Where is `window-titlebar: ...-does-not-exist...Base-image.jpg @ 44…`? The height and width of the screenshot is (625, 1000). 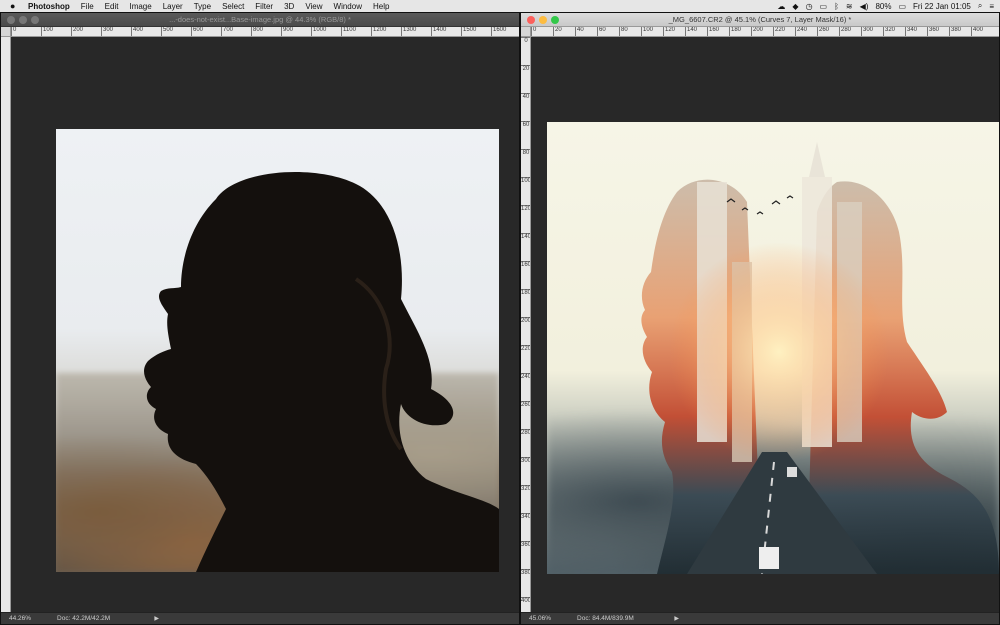
window-titlebar: ...-does-not-exist...Base-image.jpg @ 44… is located at coordinates (260, 20).